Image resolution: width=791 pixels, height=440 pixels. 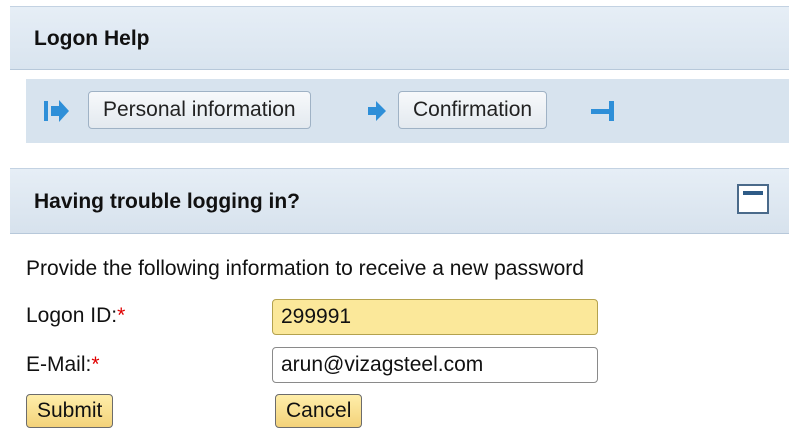 I want to click on trouble-section-header: Having trouble logging in?, so click(x=399, y=201).